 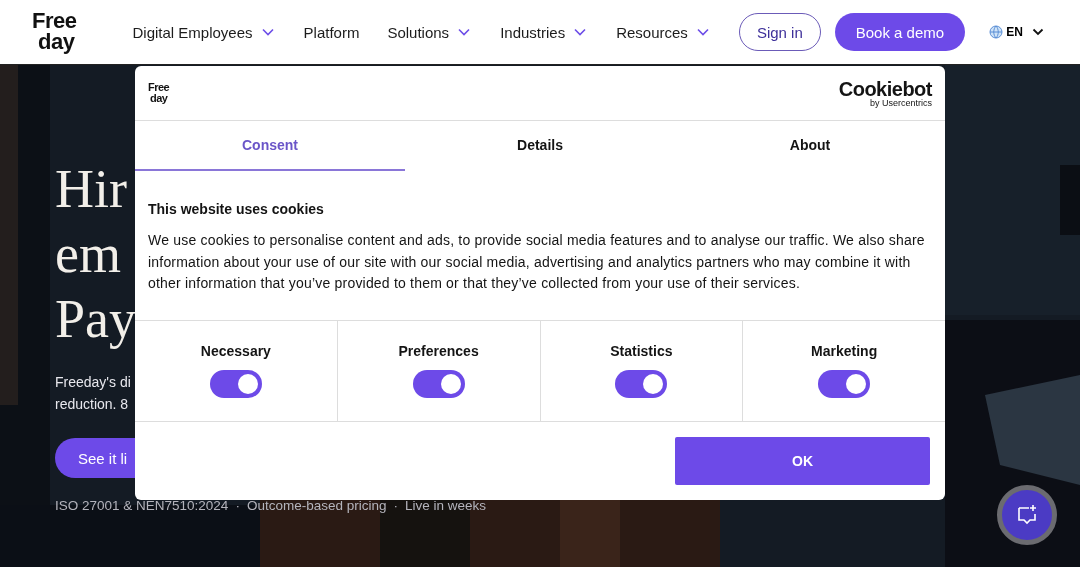 I want to click on category-label: Necessary, so click(x=235, y=351).